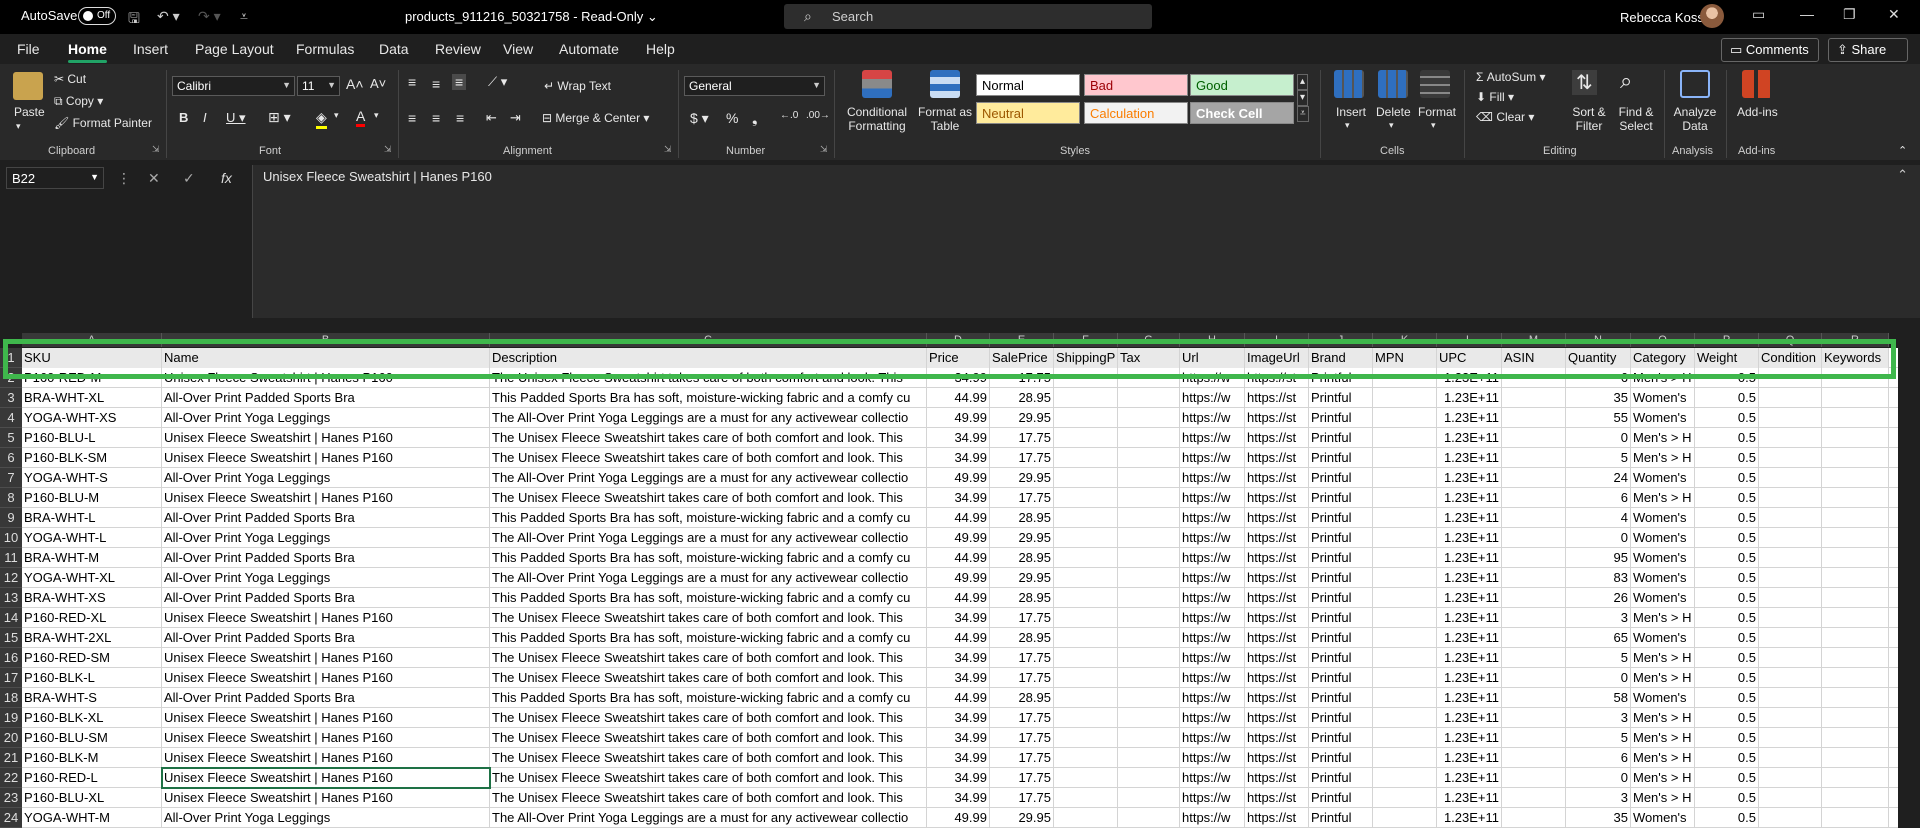  What do you see at coordinates (1534, 358) in the screenshot?
I see `column-title: ASIN` at bounding box center [1534, 358].